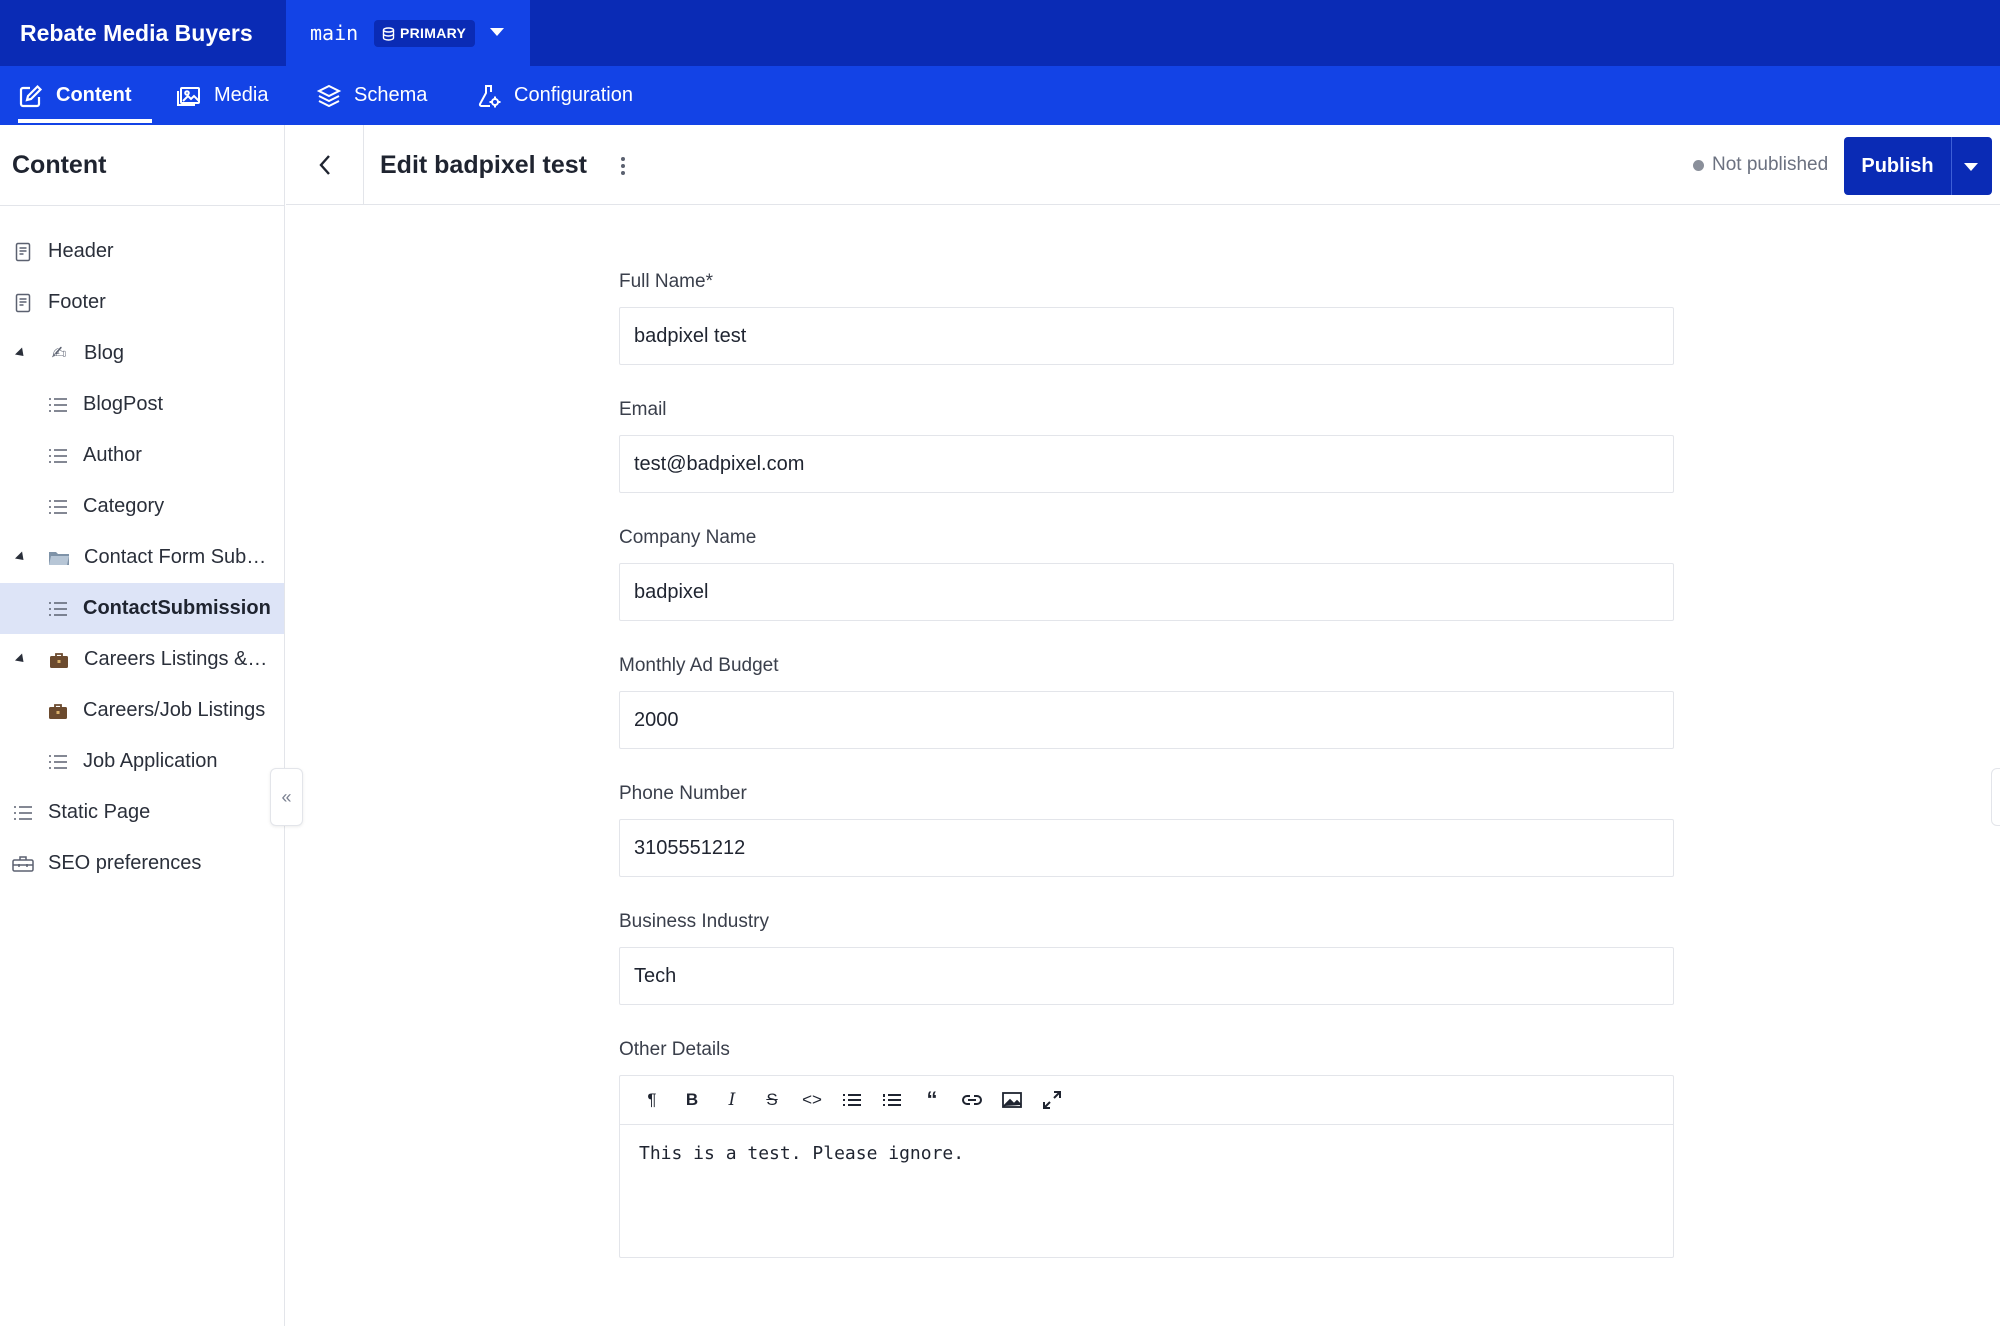  What do you see at coordinates (652, 1100) in the screenshot?
I see `paragraph-icon: ¶` at bounding box center [652, 1100].